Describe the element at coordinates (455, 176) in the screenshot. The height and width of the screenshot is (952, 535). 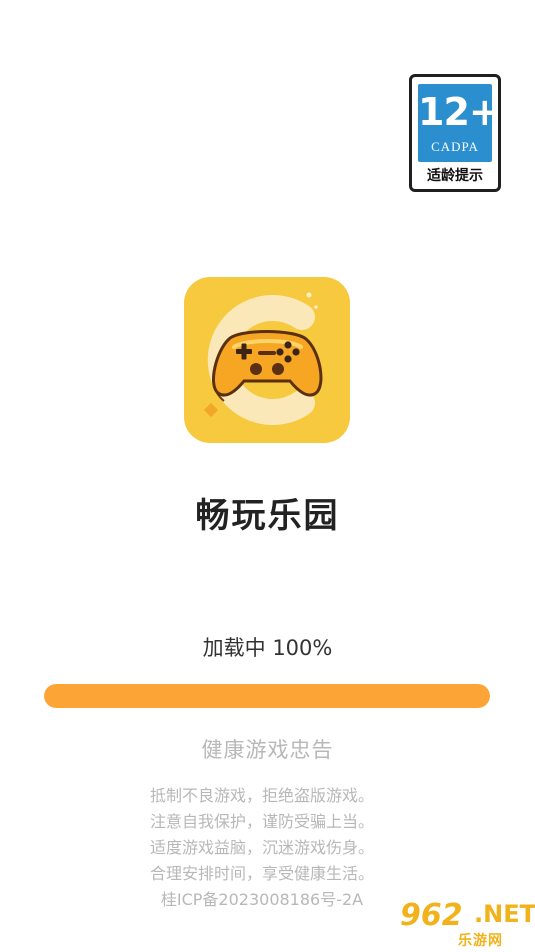
I see `age-rating-tip: 适龄提示` at that location.